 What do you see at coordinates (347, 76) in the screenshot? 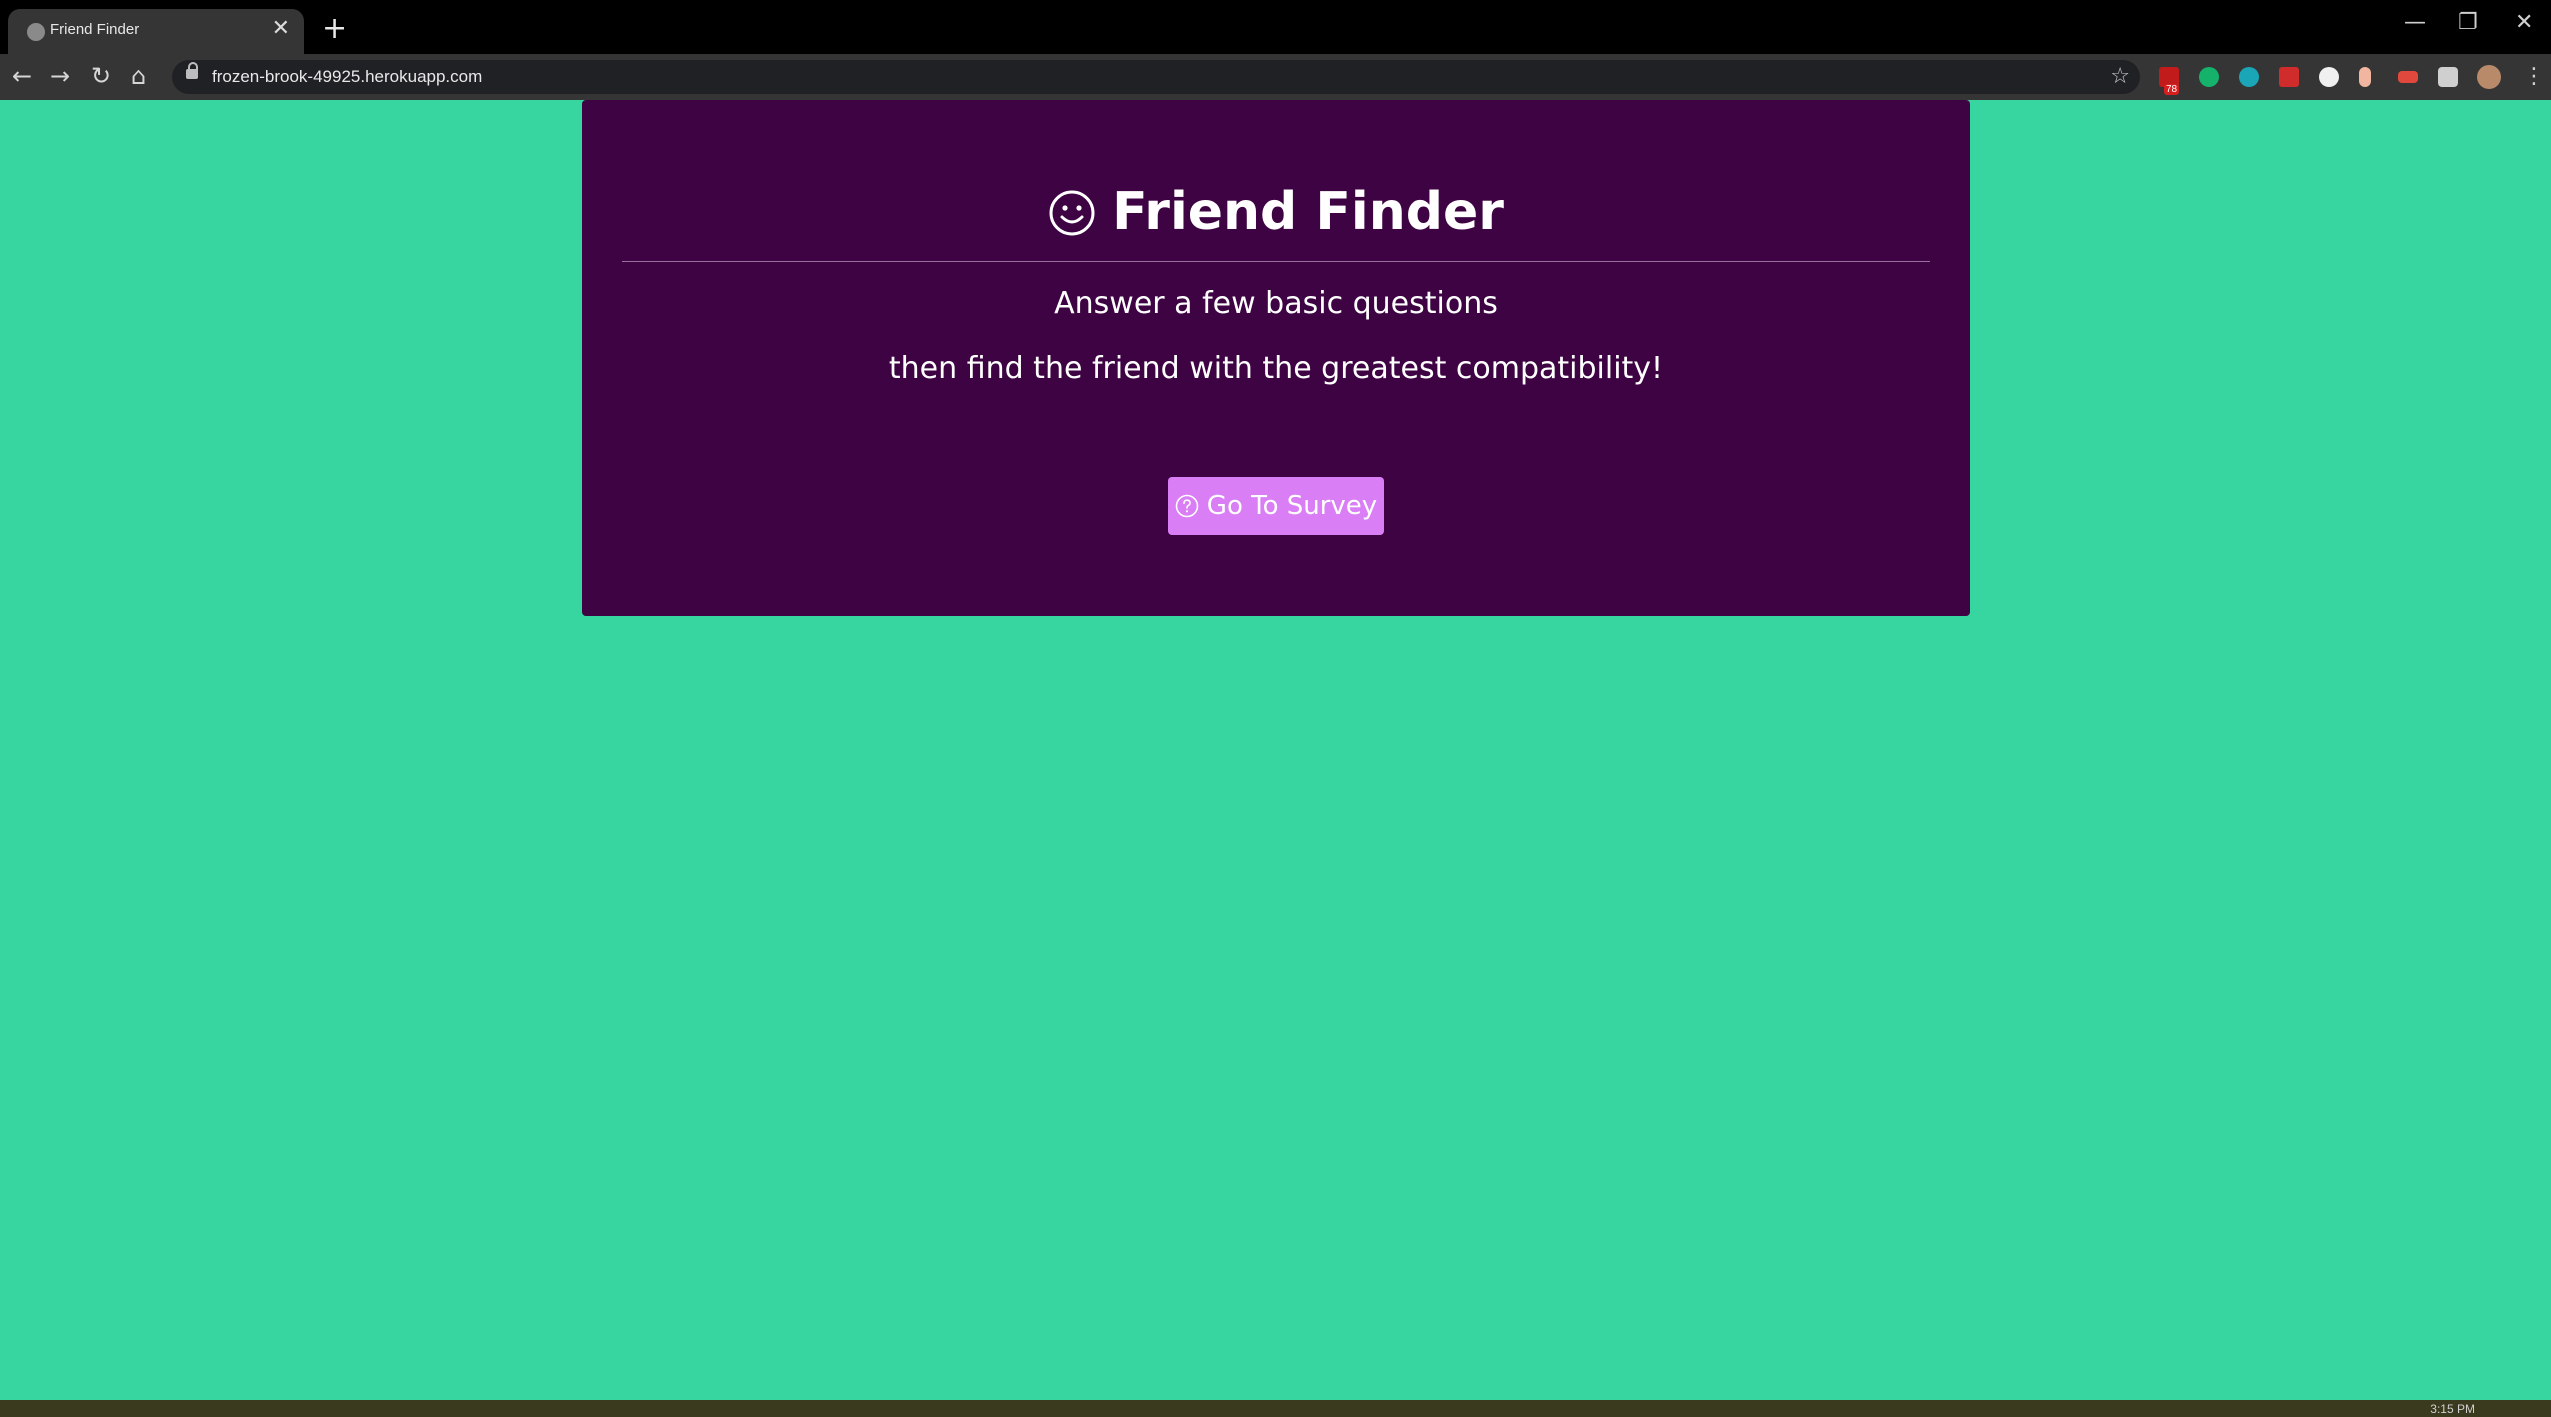
I see `url-text: frozen-brook-49925.herokuapp.com` at bounding box center [347, 76].